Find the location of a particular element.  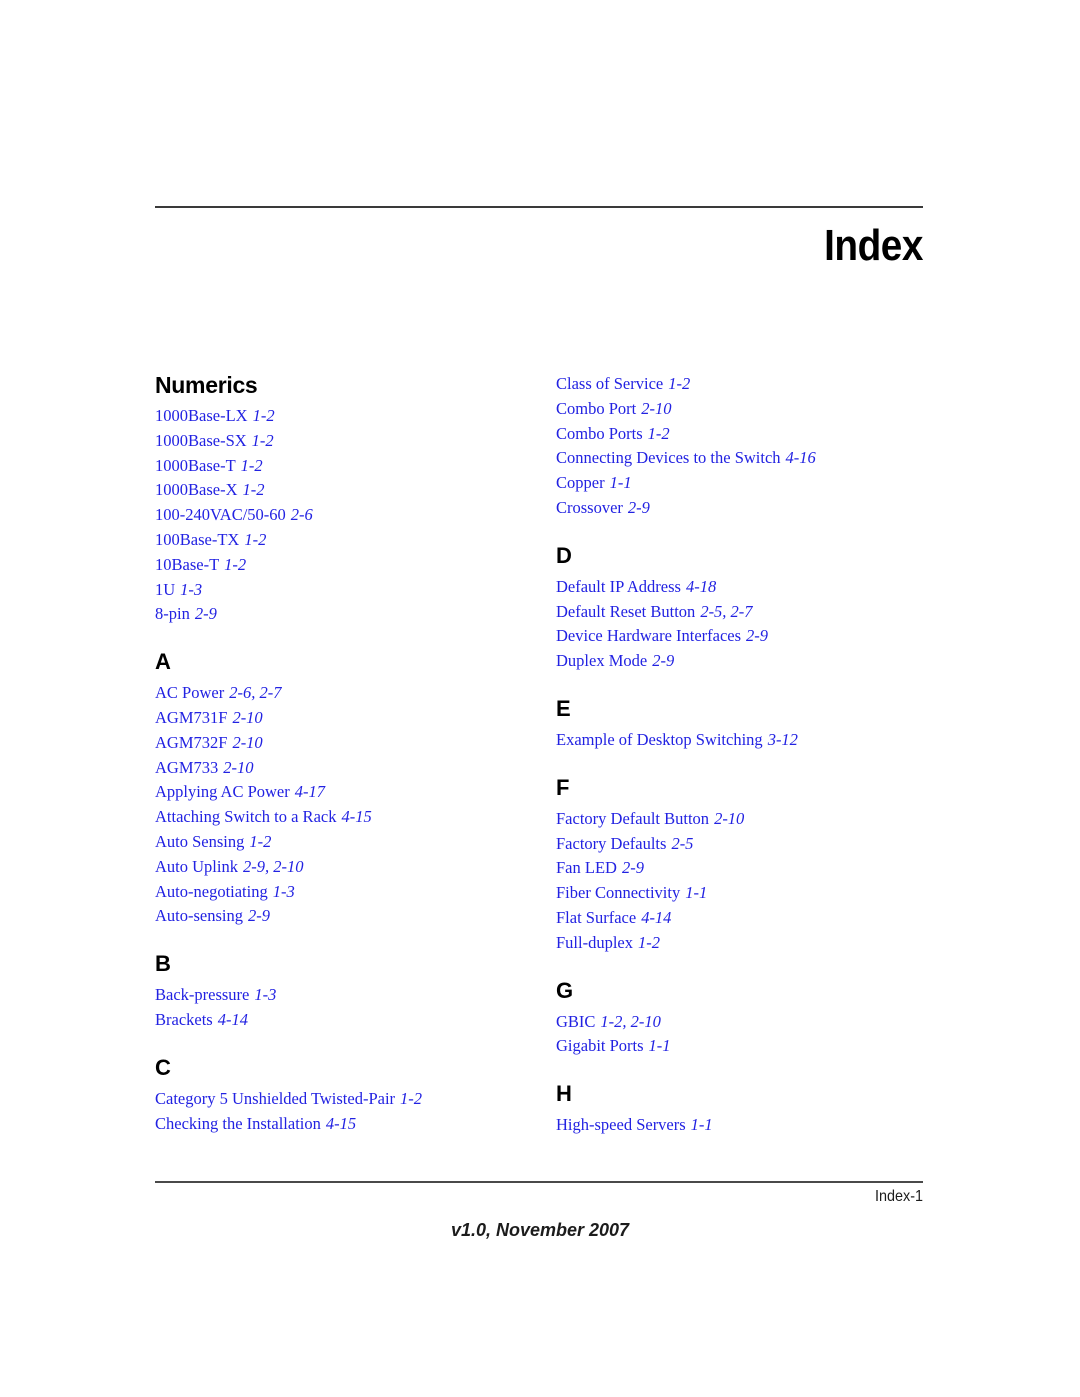

index-group: B Back-pressure 1-3 Brackets 4-14 is located at coordinates (345, 992).